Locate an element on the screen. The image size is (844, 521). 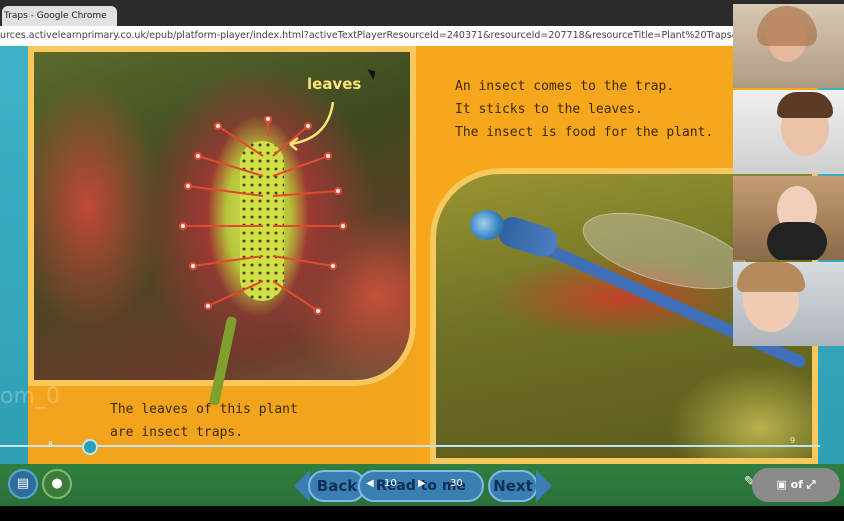
scrub-track is located at coordinates (410, 446).